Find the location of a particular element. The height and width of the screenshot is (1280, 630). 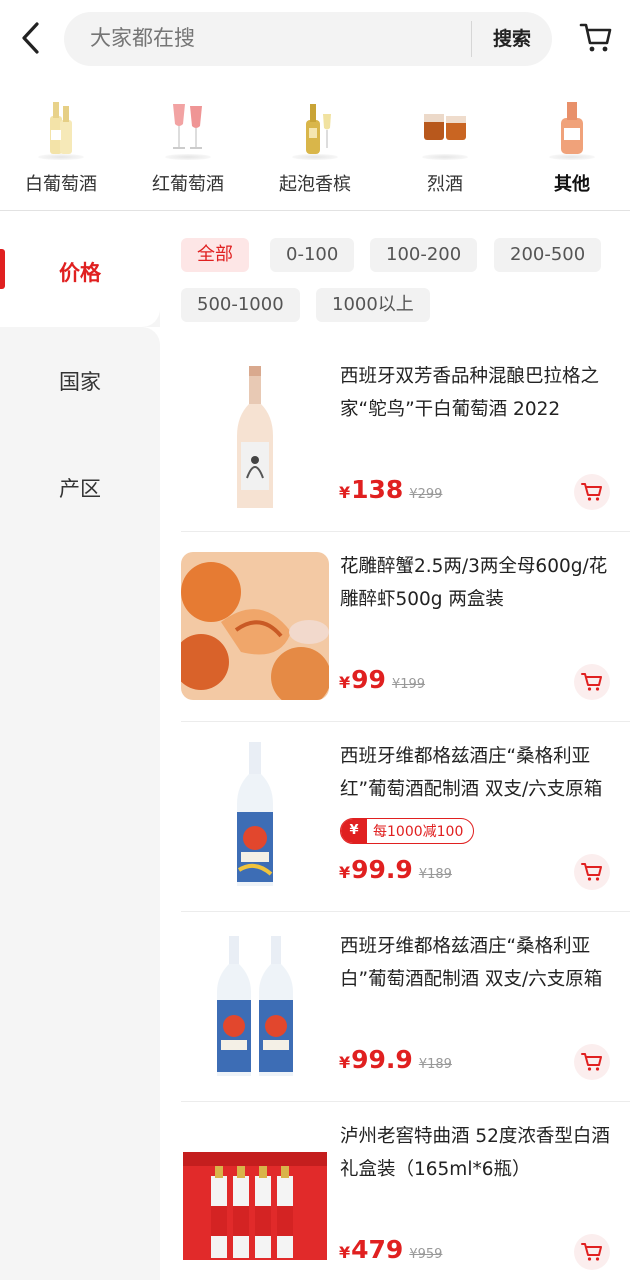

other-bottle-icon is located at coordinates (572, 128).